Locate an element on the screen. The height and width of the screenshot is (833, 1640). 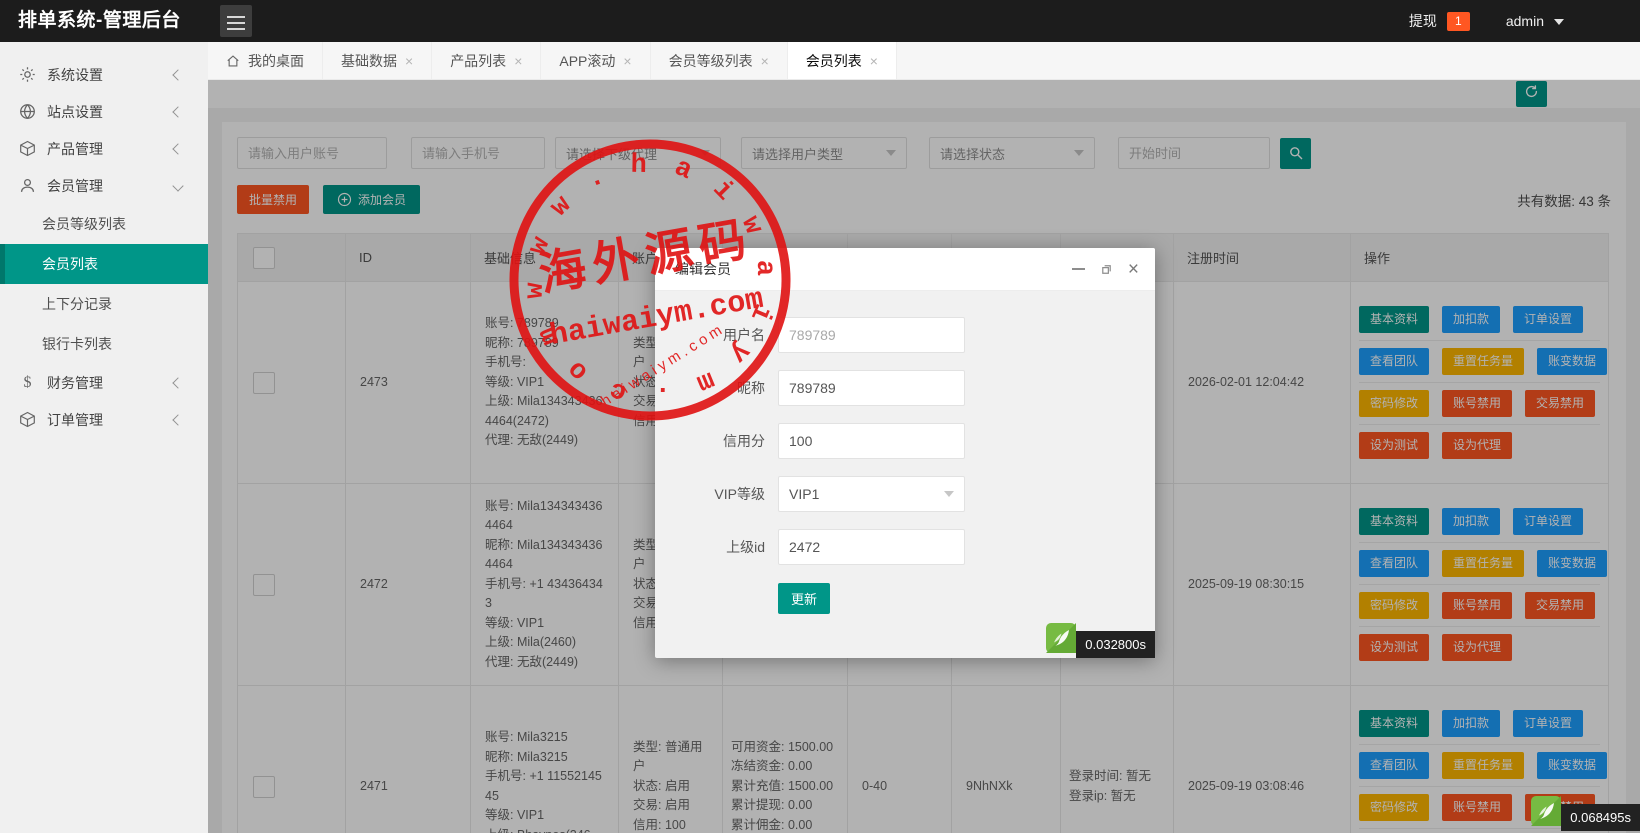
sidebar-item-会员管理: 会员管理 is located at coordinates (104, 185).